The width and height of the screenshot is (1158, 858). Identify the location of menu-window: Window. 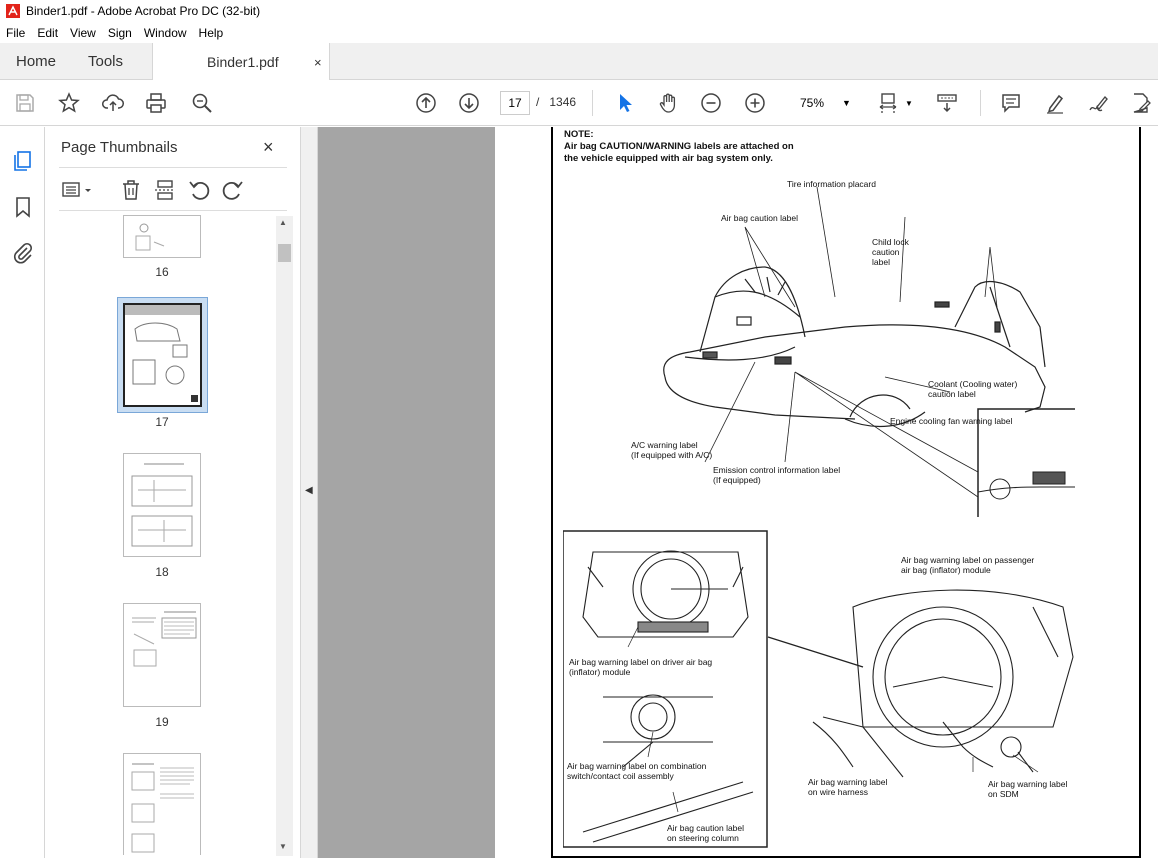
(165, 33).